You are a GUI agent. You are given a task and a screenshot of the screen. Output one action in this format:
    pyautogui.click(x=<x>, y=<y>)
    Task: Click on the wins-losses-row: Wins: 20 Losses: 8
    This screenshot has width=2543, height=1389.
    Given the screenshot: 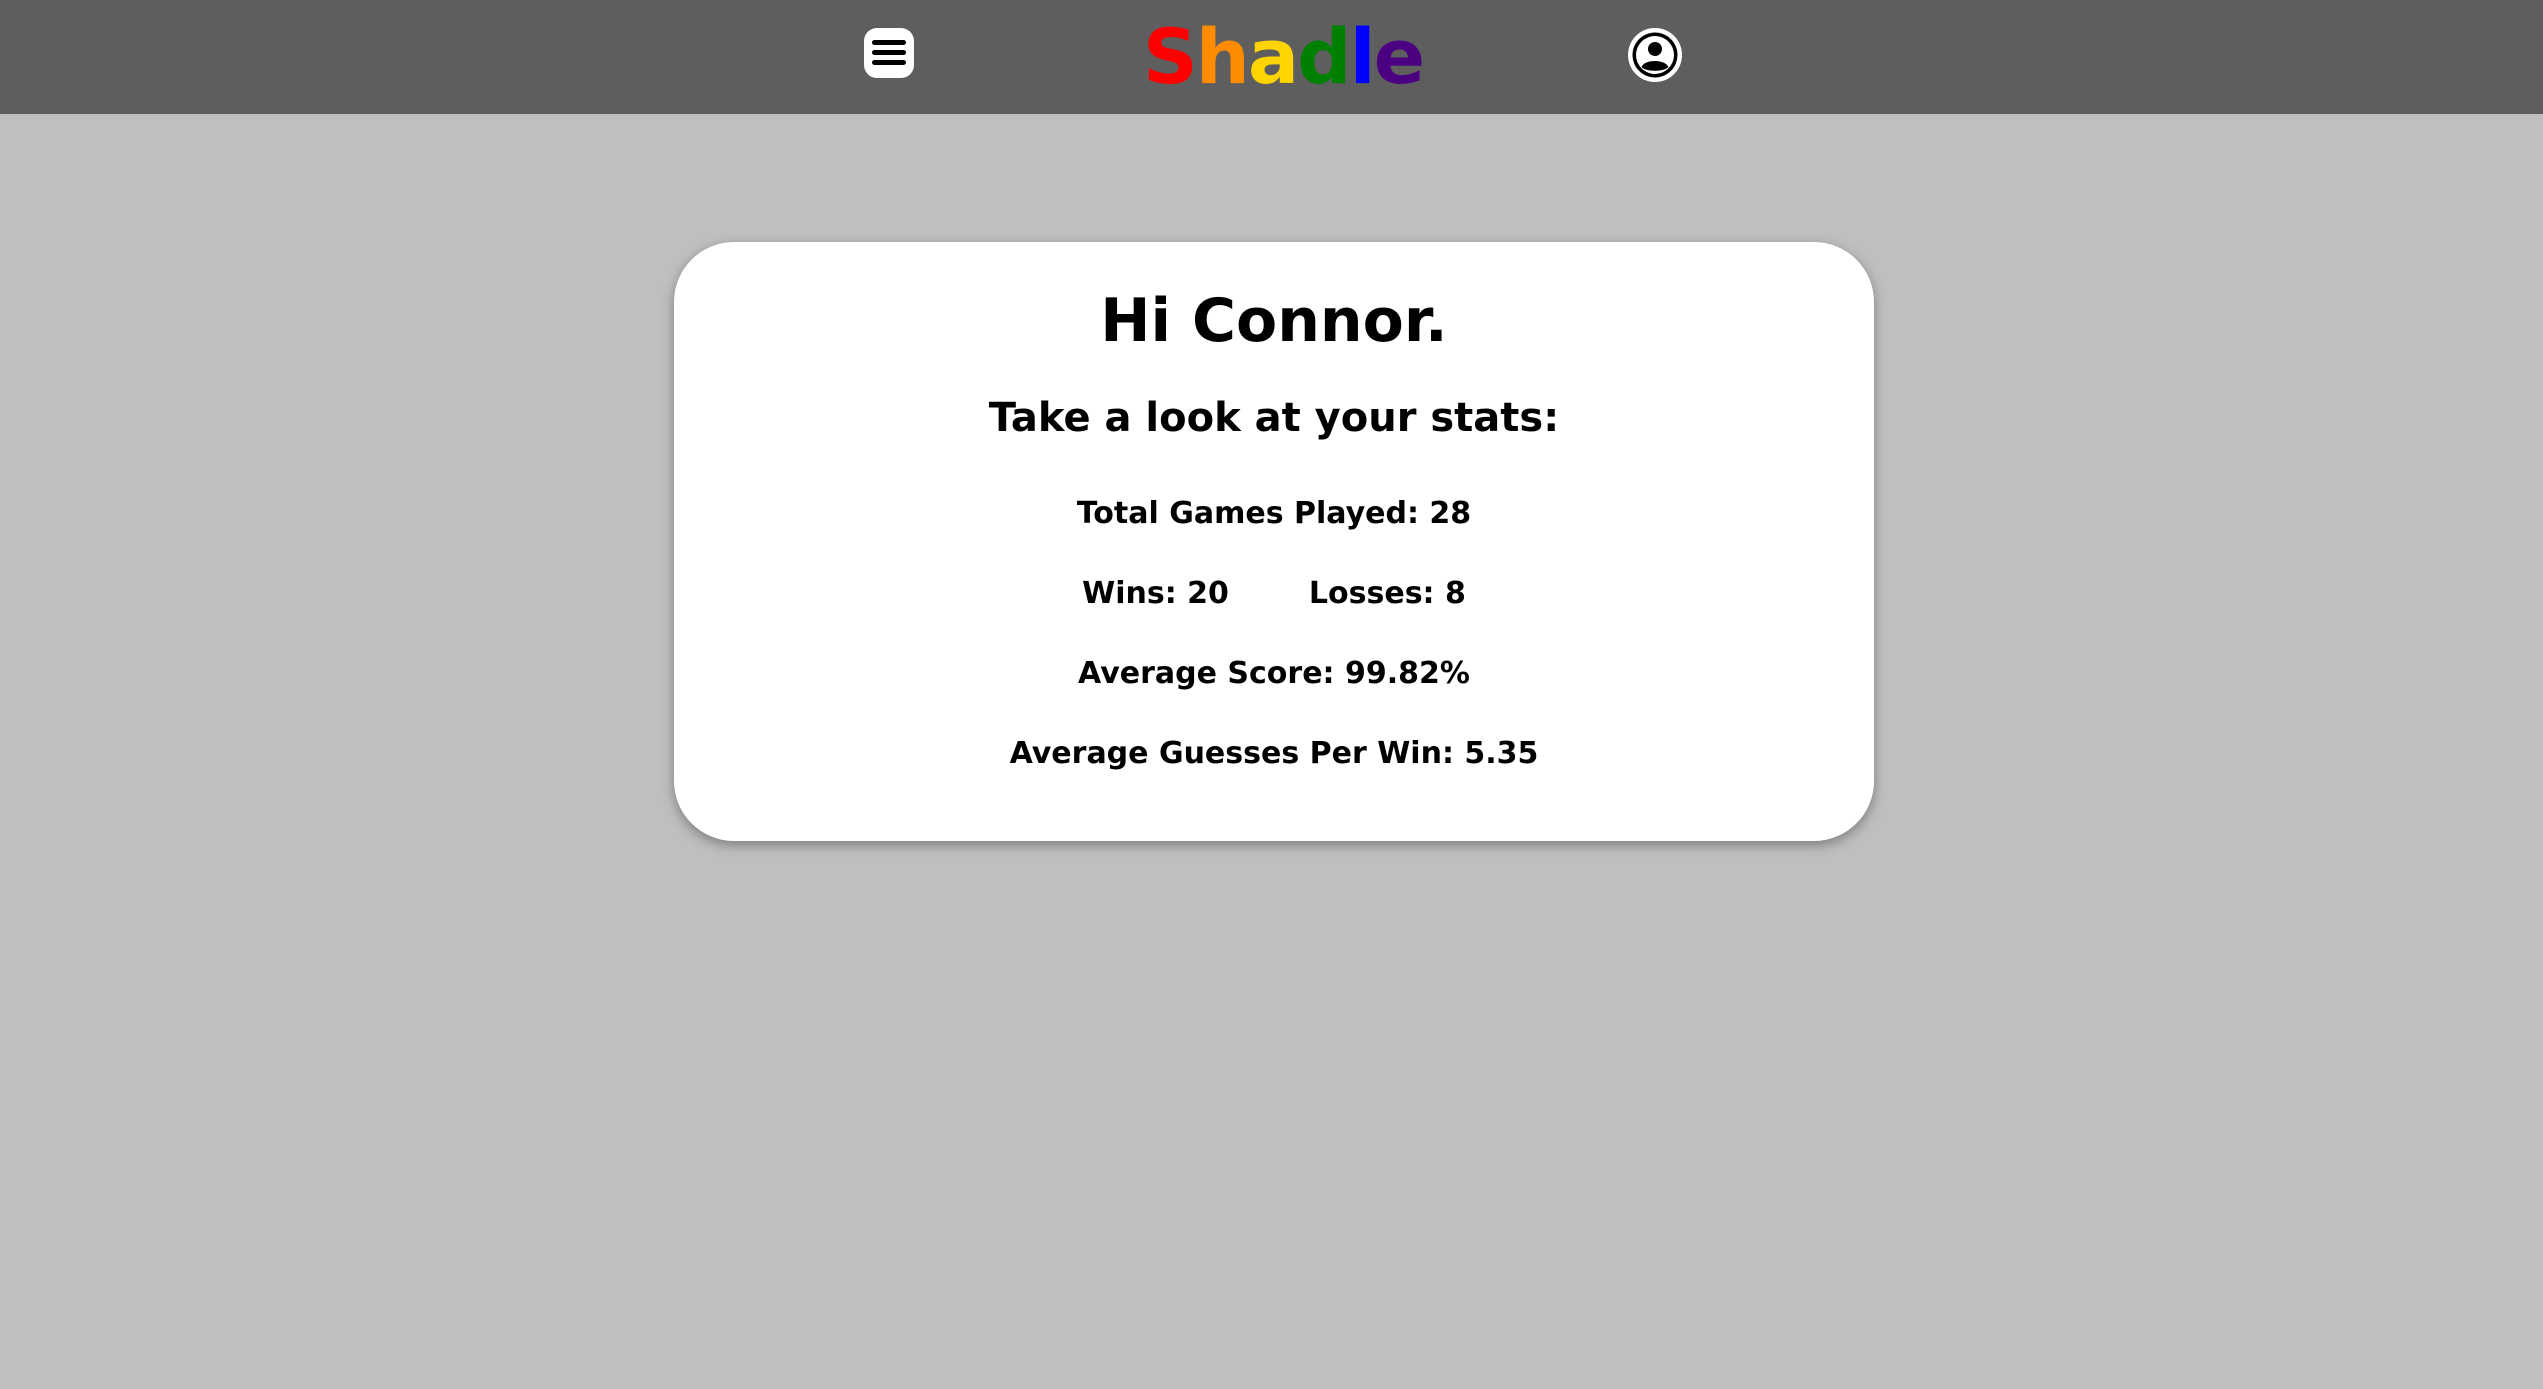 What is the action you would take?
    pyautogui.click(x=1274, y=594)
    